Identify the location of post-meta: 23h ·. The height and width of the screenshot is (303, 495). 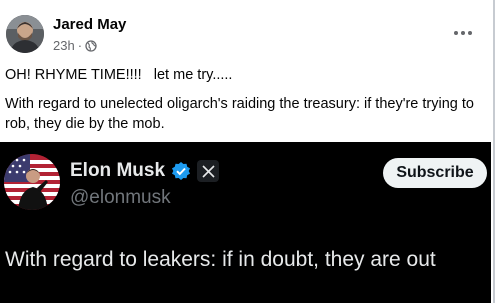
(75, 45).